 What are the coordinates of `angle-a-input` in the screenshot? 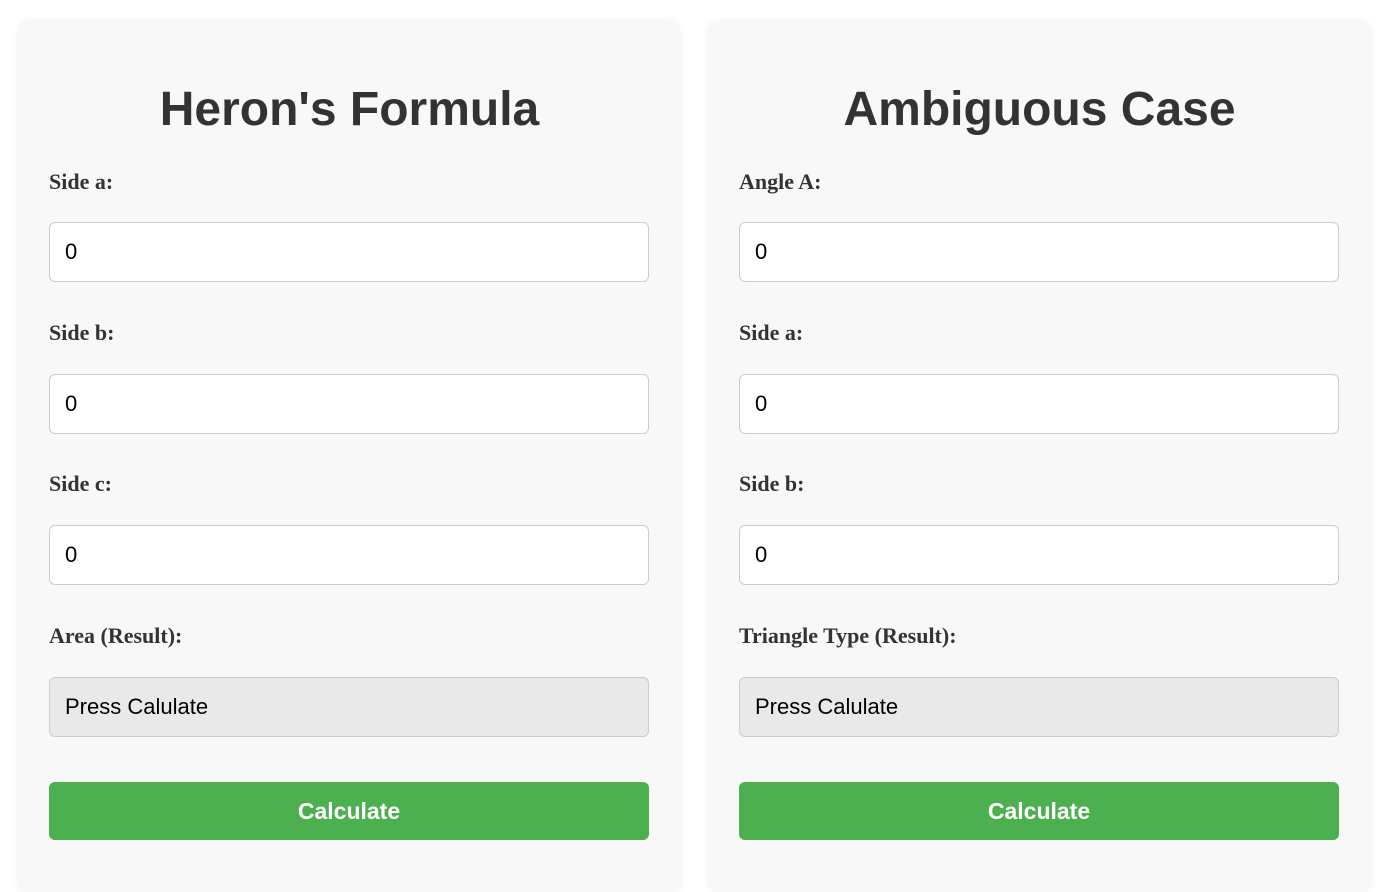 It's located at (1039, 252).